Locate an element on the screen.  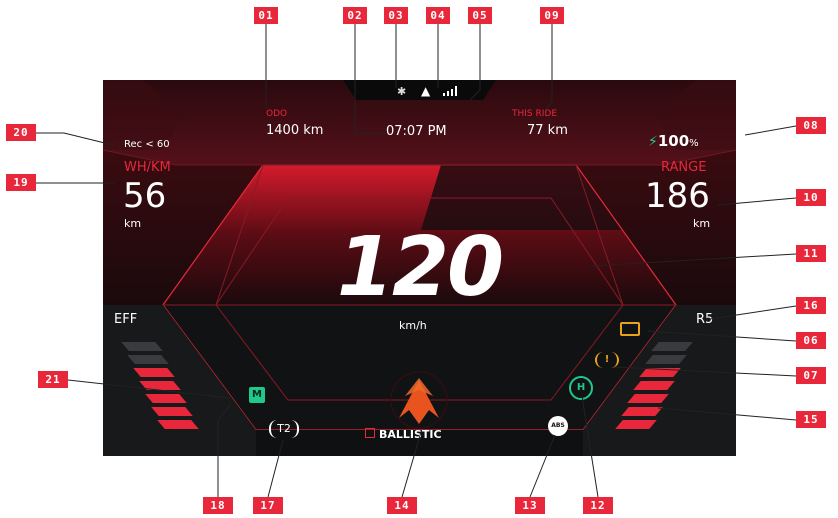
motor-warning-icon is located at coordinates (630, 329).